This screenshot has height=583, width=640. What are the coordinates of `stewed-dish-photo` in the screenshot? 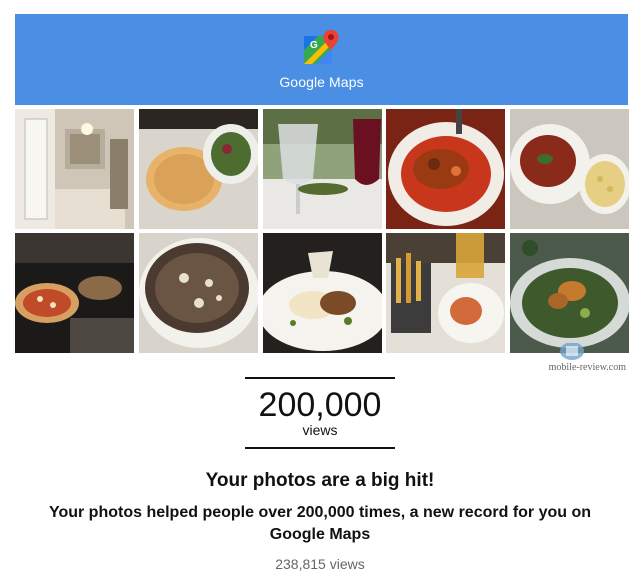 It's located at (446, 169).